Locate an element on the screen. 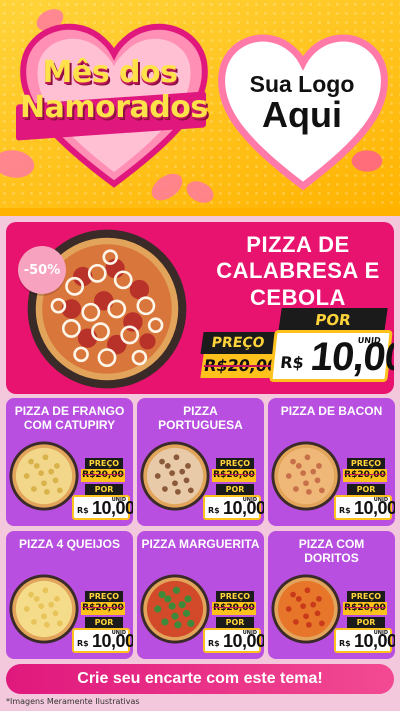 This screenshot has width=400, height=711. product-name: PIZZA PORTUGUESA is located at coordinates (200, 418).